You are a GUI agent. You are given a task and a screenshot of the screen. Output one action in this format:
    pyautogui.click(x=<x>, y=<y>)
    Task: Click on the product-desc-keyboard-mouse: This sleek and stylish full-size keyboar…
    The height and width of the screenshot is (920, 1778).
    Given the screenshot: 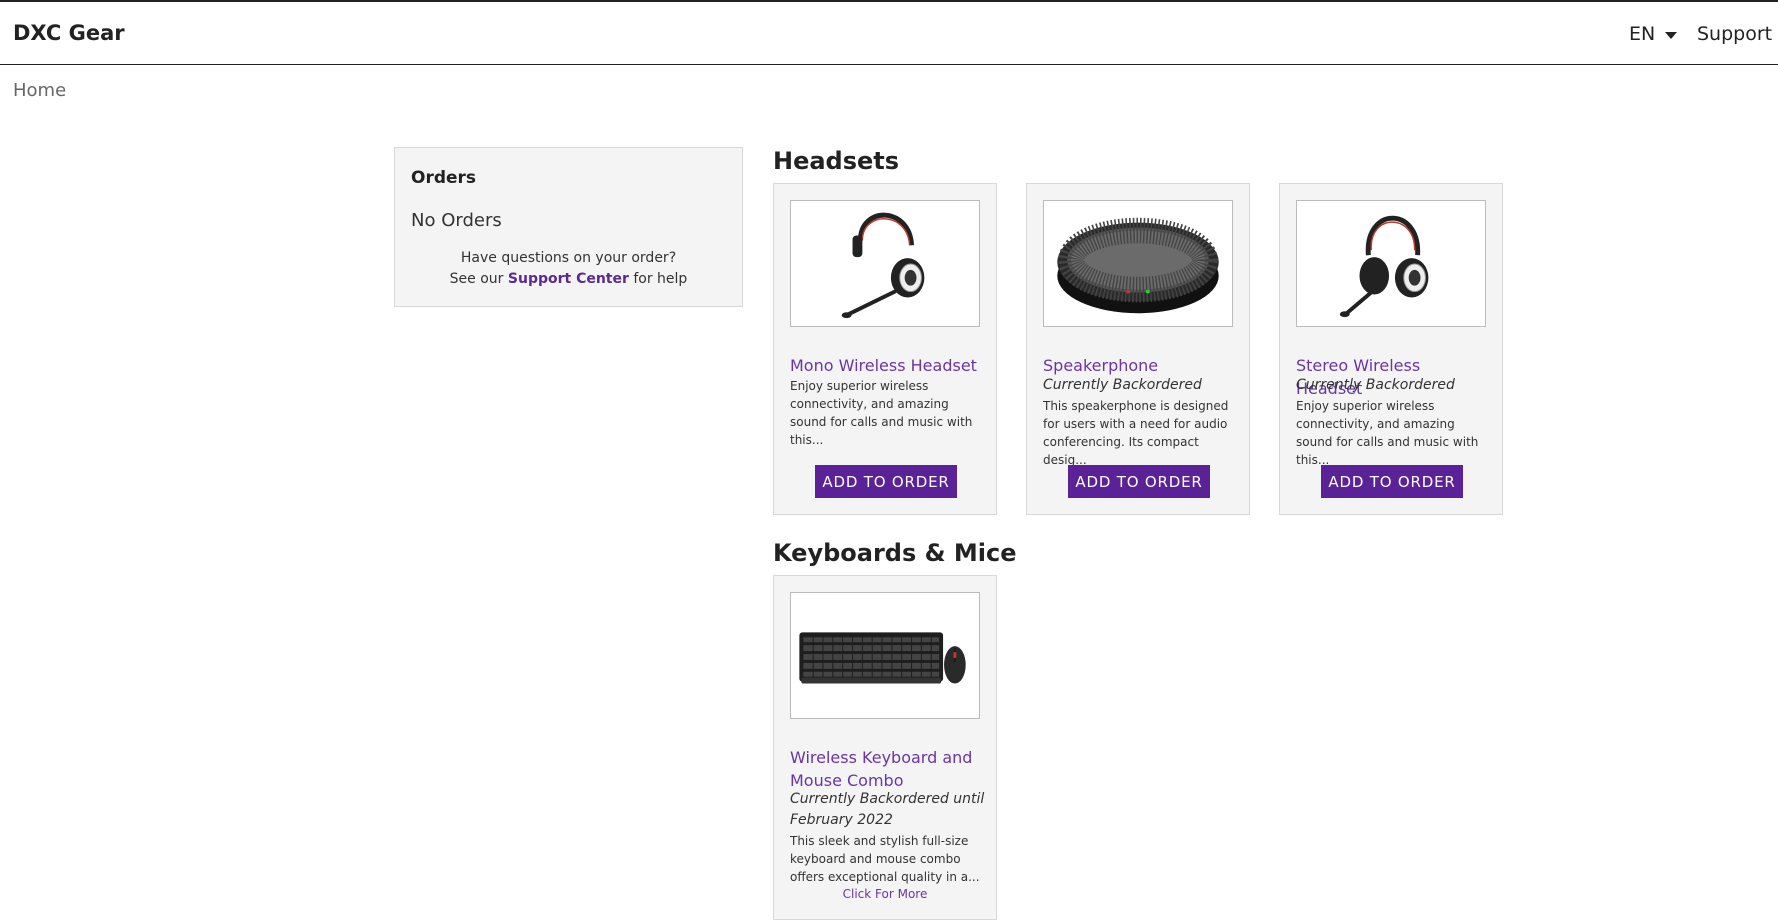 What is the action you would take?
    pyautogui.click(x=885, y=859)
    